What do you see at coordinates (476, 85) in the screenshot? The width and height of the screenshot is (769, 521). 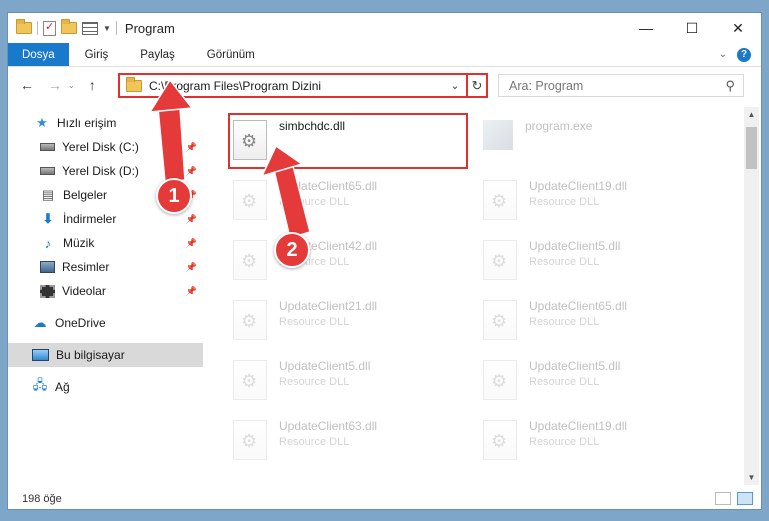 I see `refresh-icon: ↻` at bounding box center [476, 85].